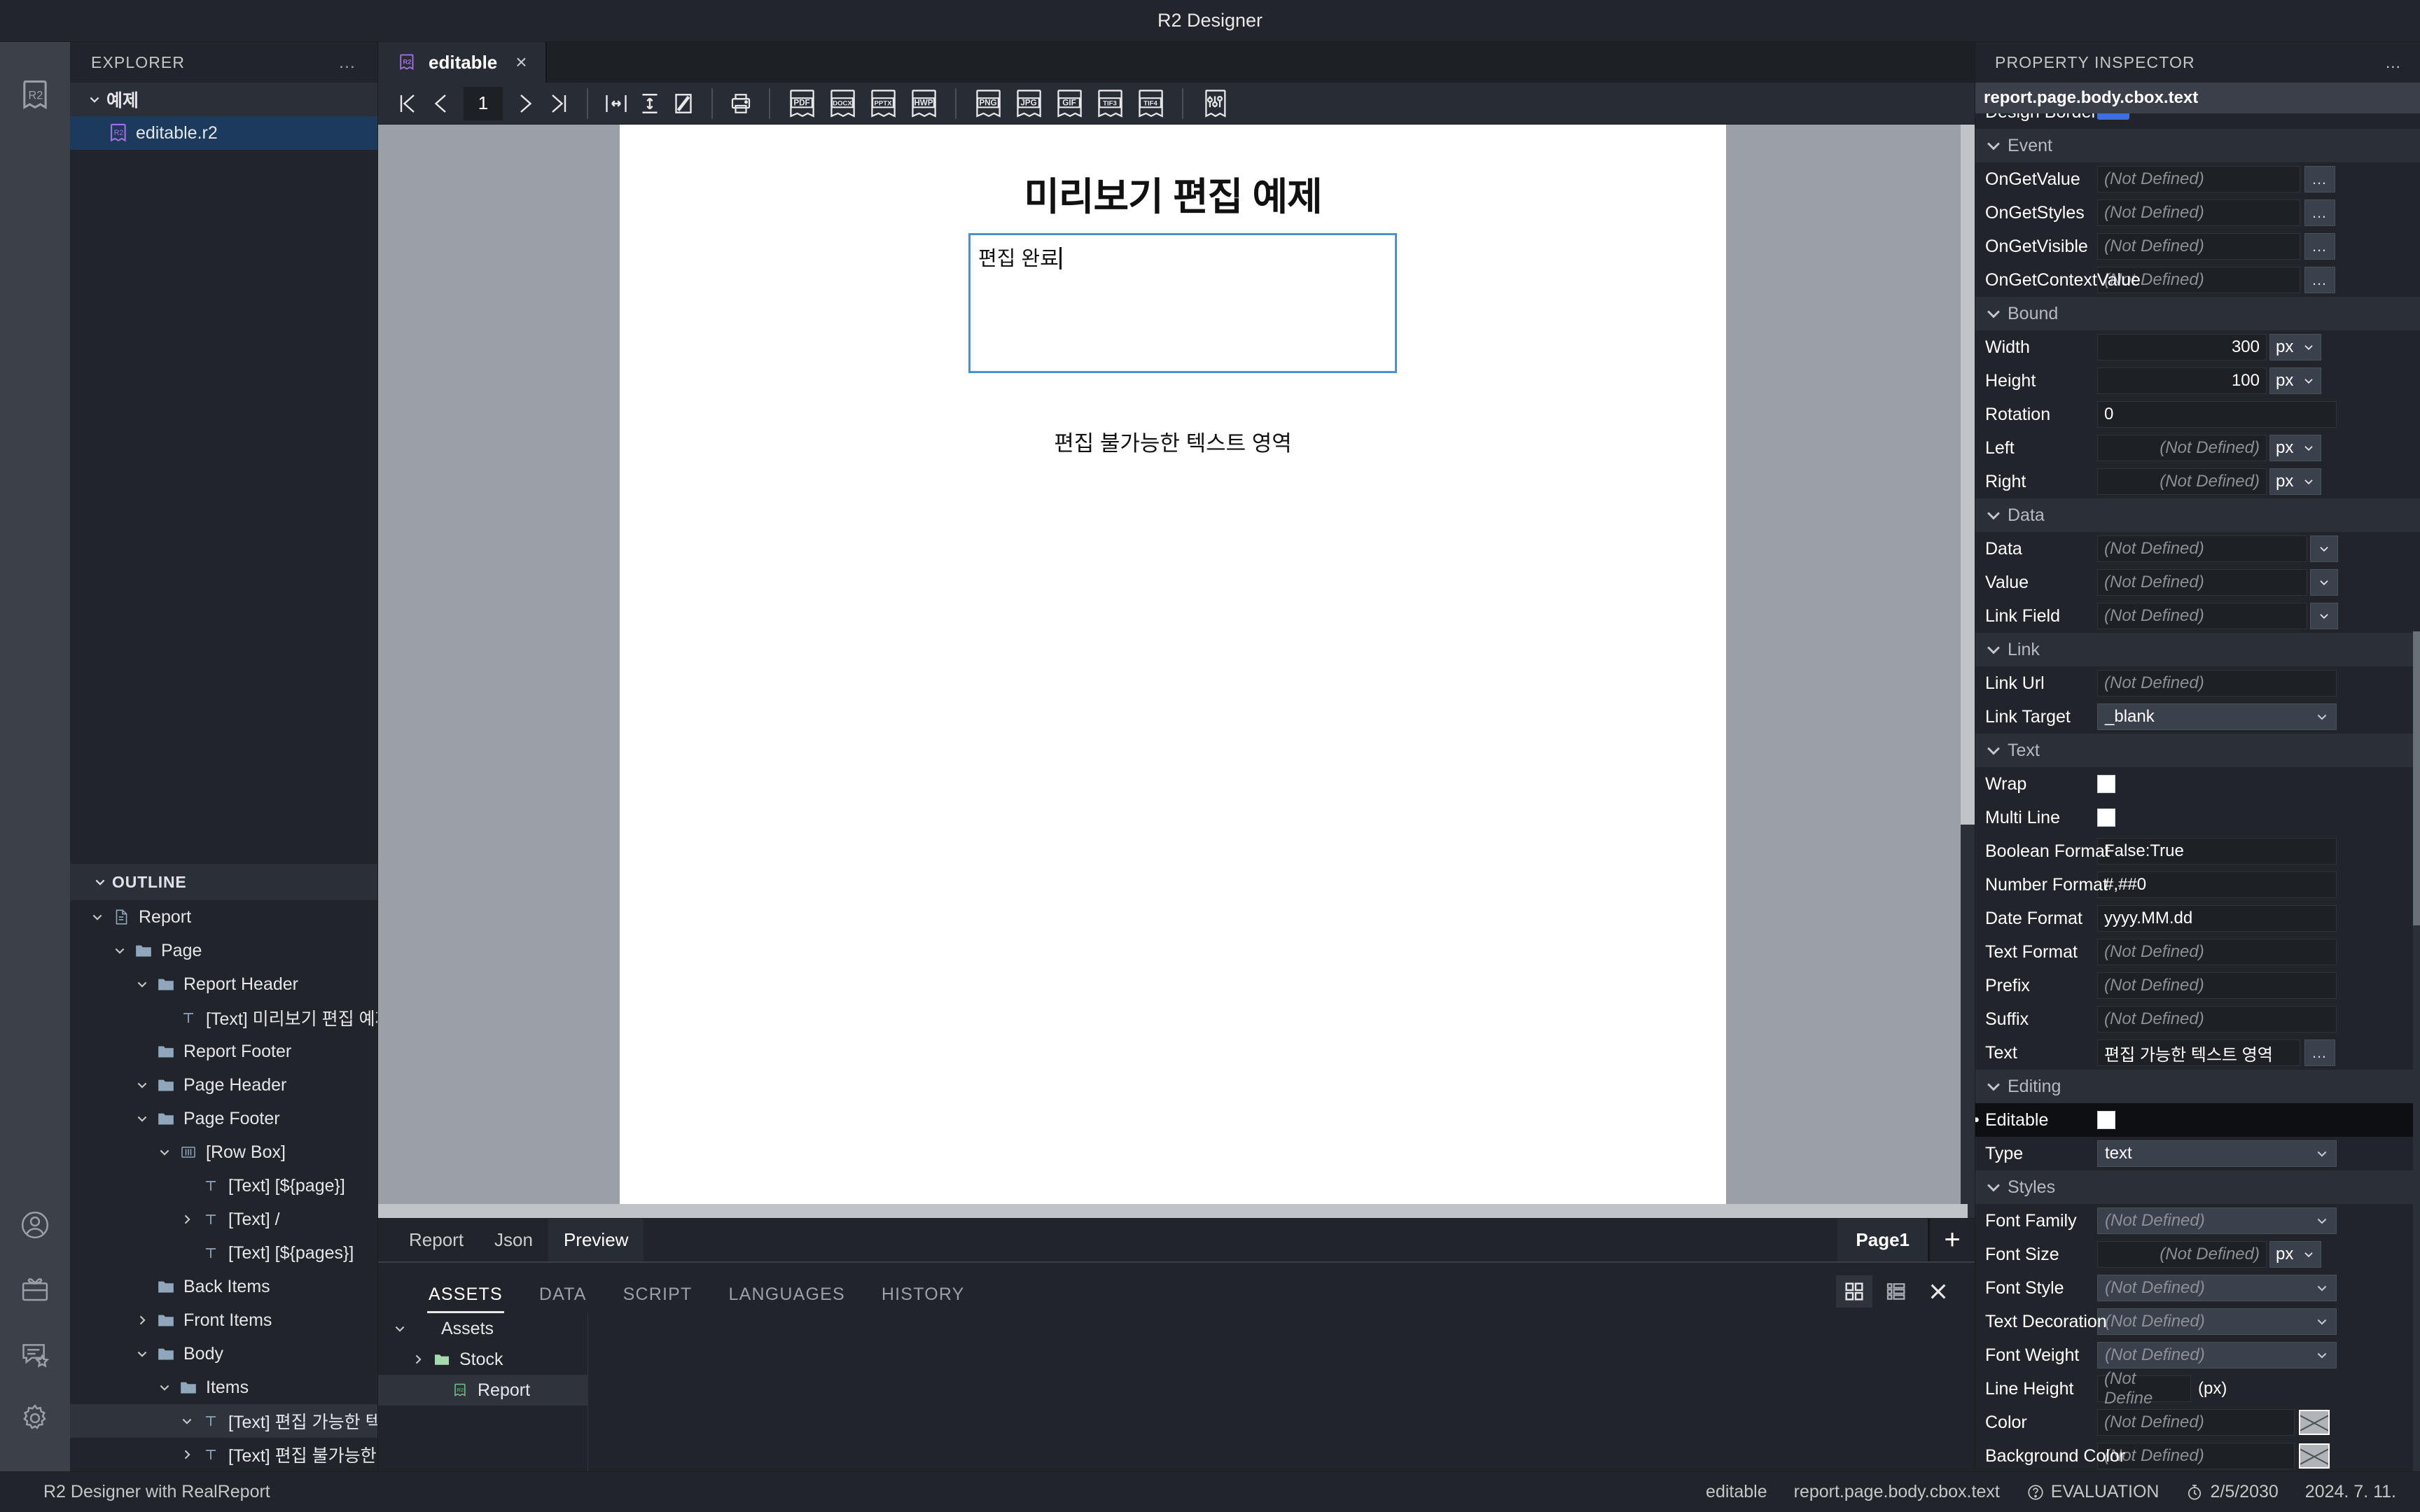 The height and width of the screenshot is (1512, 2420). I want to click on printer-icon, so click(741, 103).